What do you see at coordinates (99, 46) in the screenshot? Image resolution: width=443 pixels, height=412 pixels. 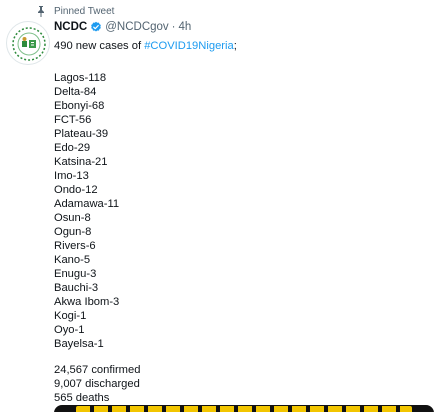 I see `intro-text: 490 new cases of` at bounding box center [99, 46].